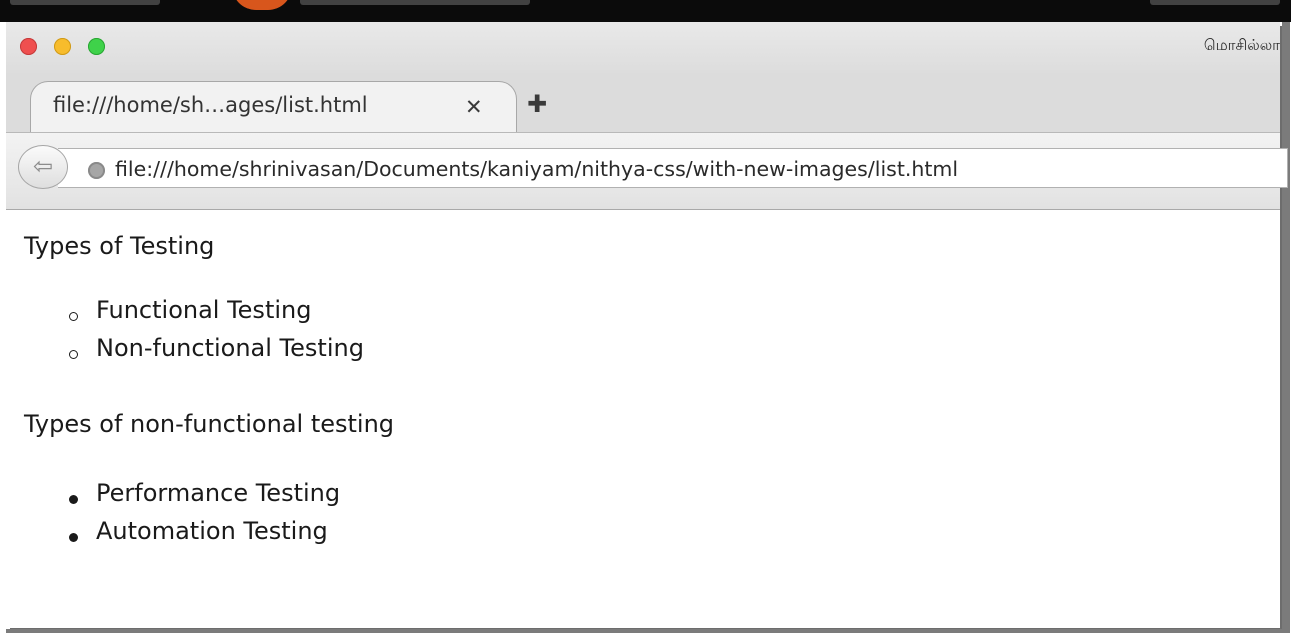 This screenshot has height=633, width=1291. I want to click on title-bar: மொசில்லா, so click(643, 49).